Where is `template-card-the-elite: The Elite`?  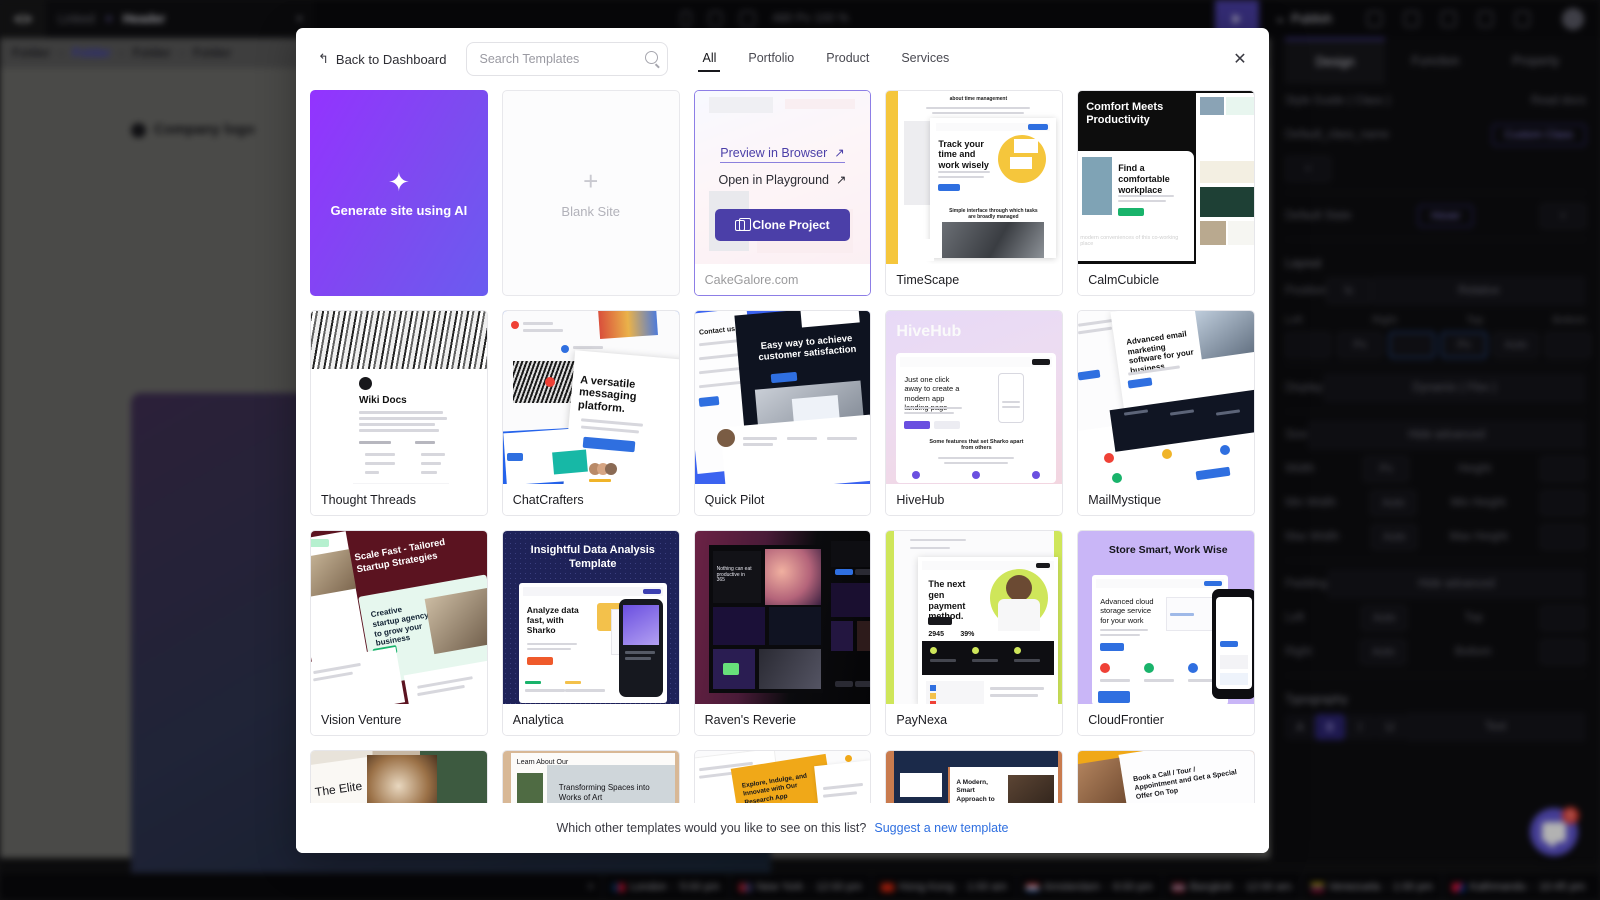 template-card-the-elite: The Elite is located at coordinates (399, 776).